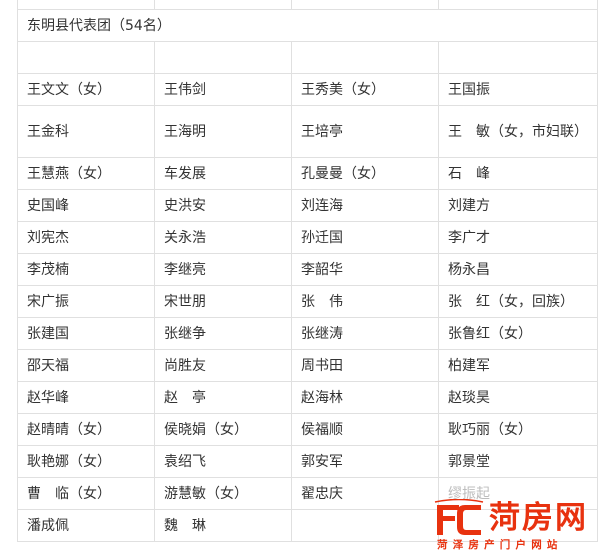 This screenshot has width=600, height=555. I want to click on delegate-name: 耿巧丽（女）, so click(518, 429).